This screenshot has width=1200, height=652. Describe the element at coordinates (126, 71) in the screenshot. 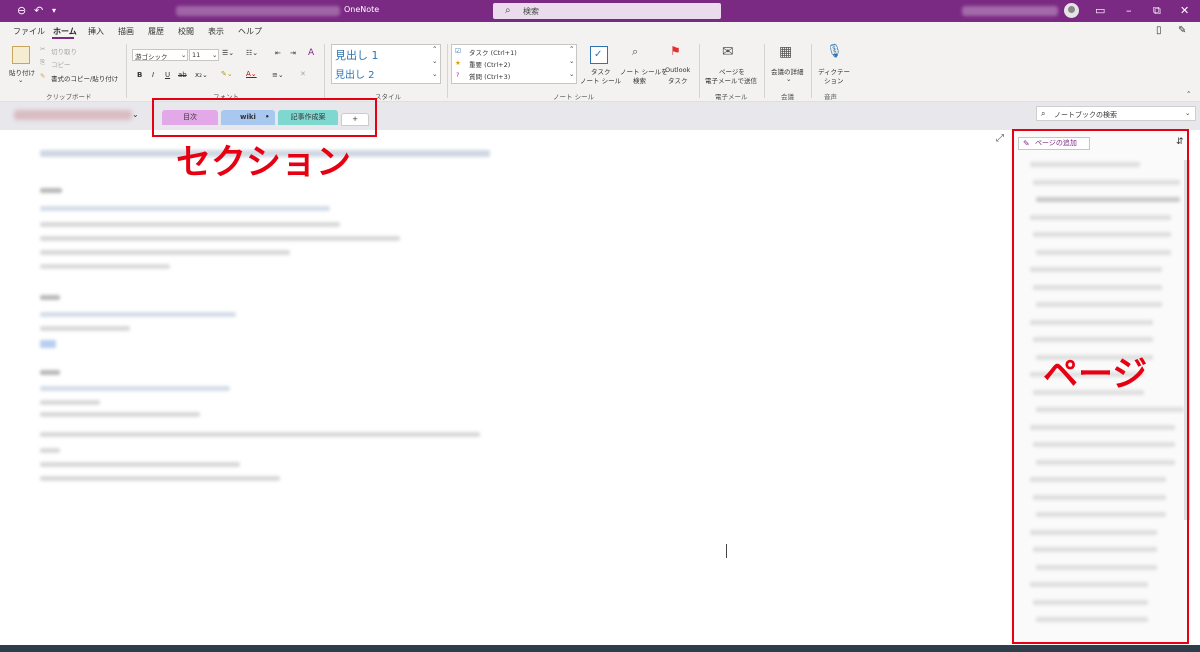

I see `divider` at that location.